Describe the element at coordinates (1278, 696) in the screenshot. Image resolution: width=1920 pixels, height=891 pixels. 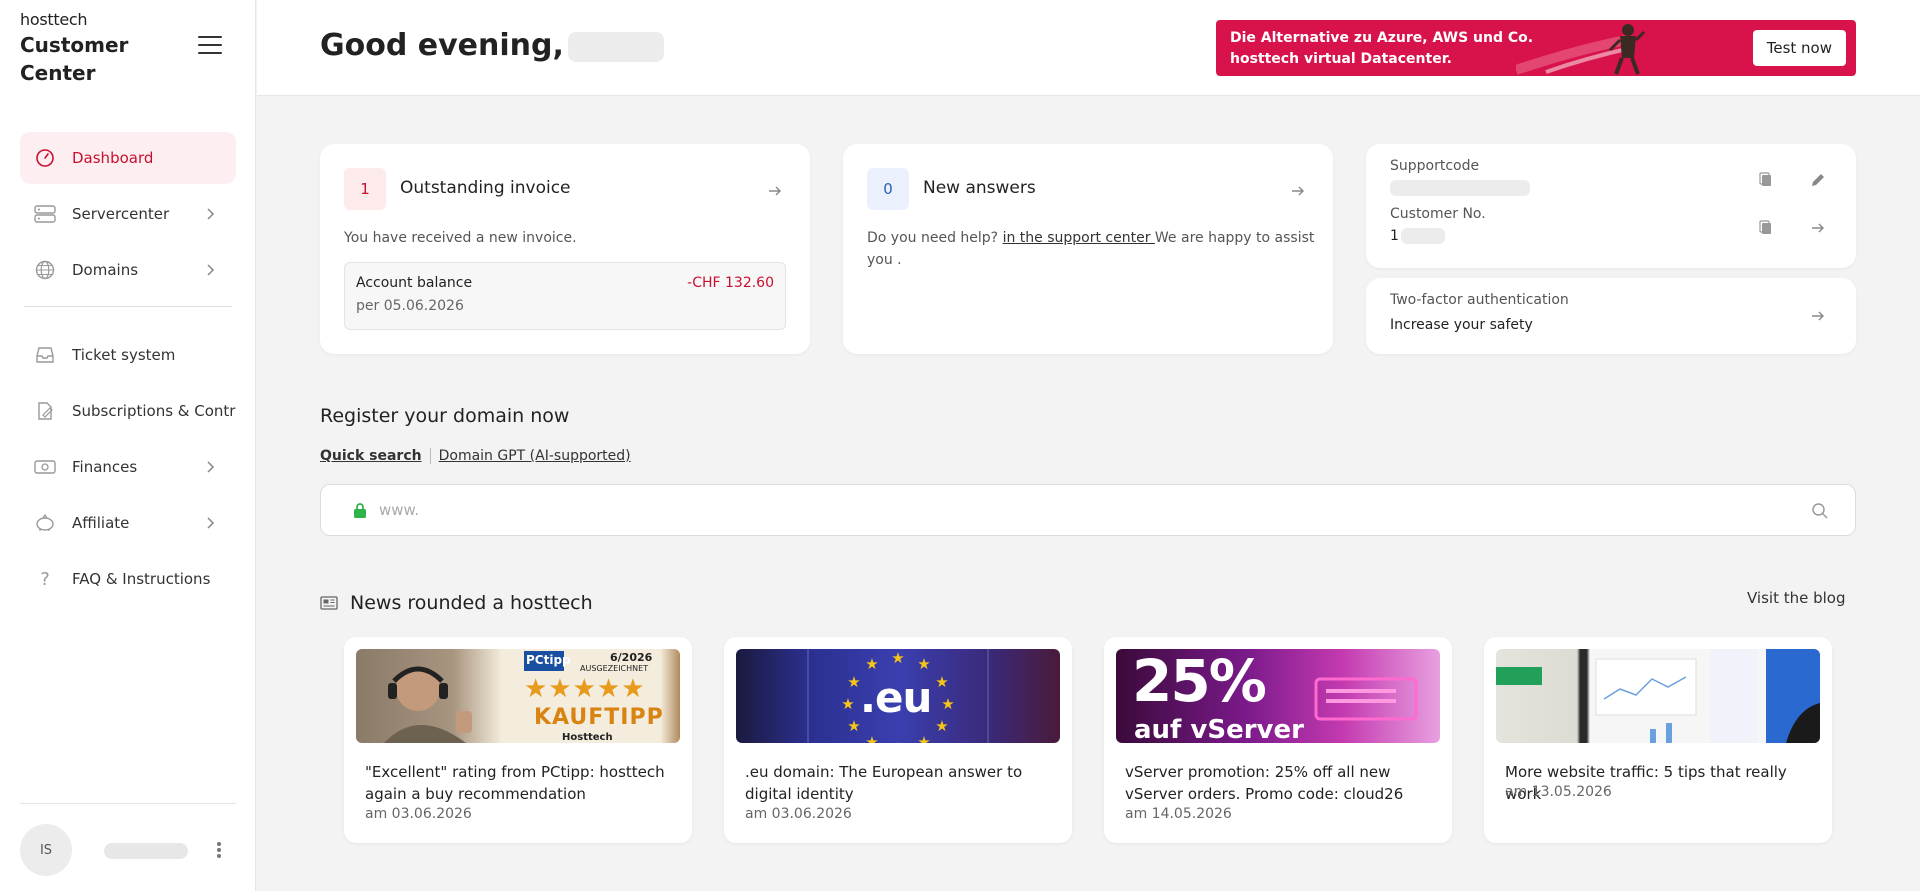
I see `news-image-vserver: 25% auf vServer` at that location.